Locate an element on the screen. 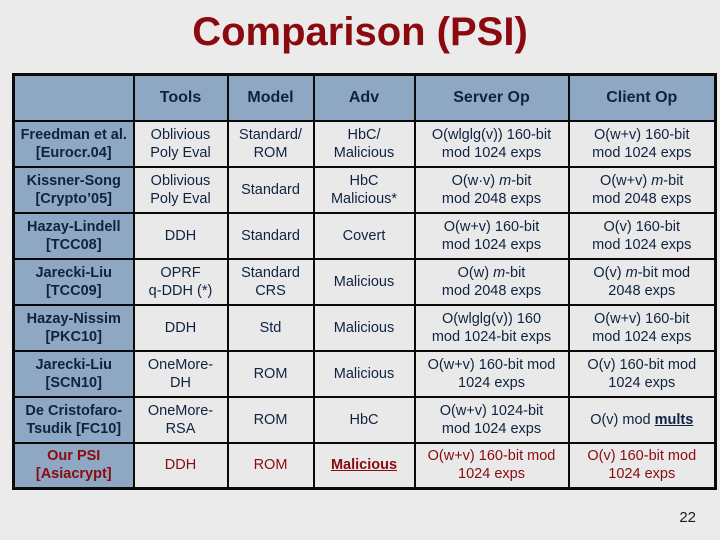 The width and height of the screenshot is (720, 540). cell-client-op: O(v) mod mults is located at coordinates (642, 419).